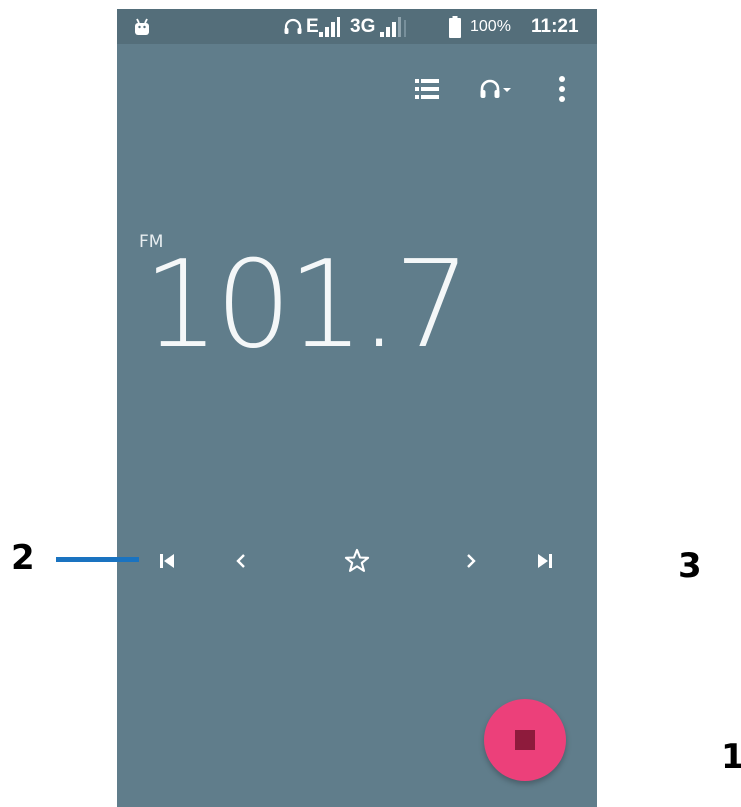 Image resolution: width=741 pixels, height=807 pixels. I want to click on favorite-button, so click(357, 563).